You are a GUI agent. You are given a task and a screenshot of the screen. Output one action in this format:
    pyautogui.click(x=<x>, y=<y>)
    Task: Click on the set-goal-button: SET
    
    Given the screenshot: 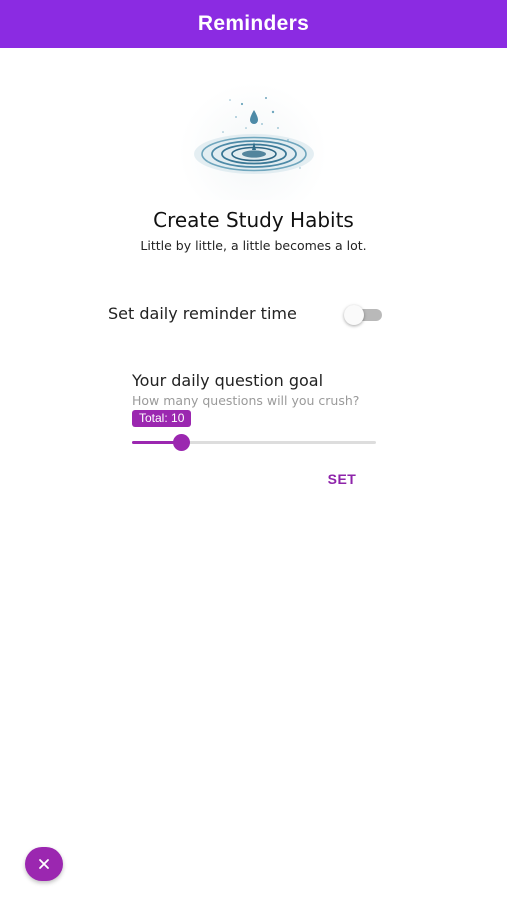 What is the action you would take?
    pyautogui.click(x=342, y=479)
    